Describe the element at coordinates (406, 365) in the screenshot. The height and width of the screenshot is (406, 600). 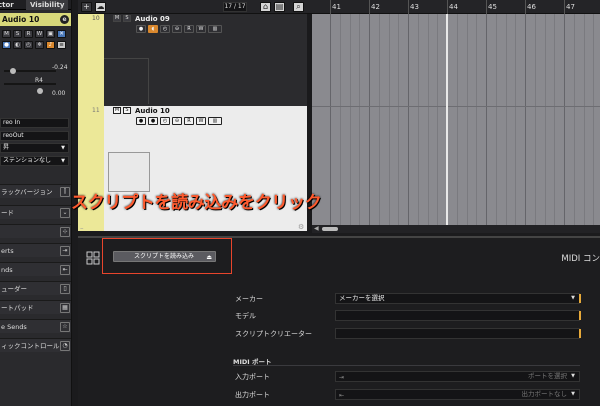
I see `divider` at that location.